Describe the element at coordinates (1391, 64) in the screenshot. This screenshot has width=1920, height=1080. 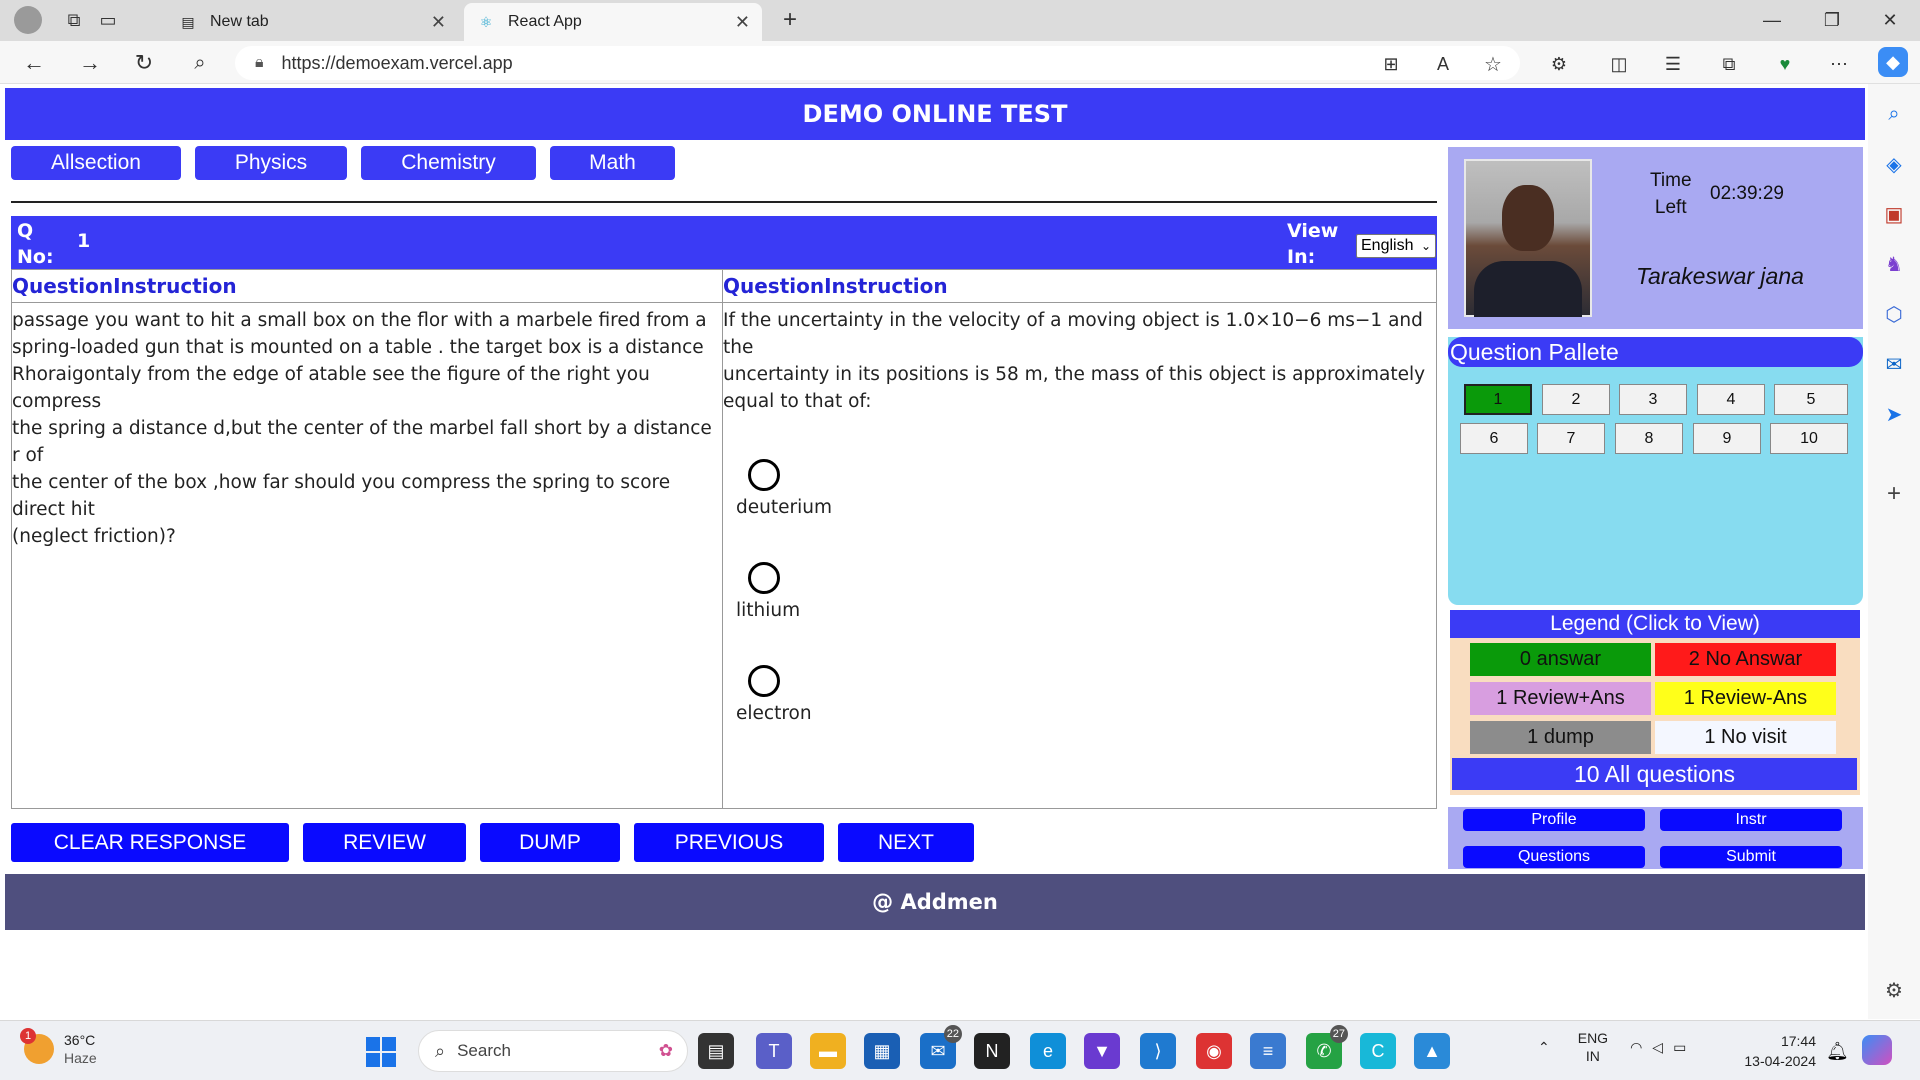
I see `app-available-icon: ⊞` at that location.